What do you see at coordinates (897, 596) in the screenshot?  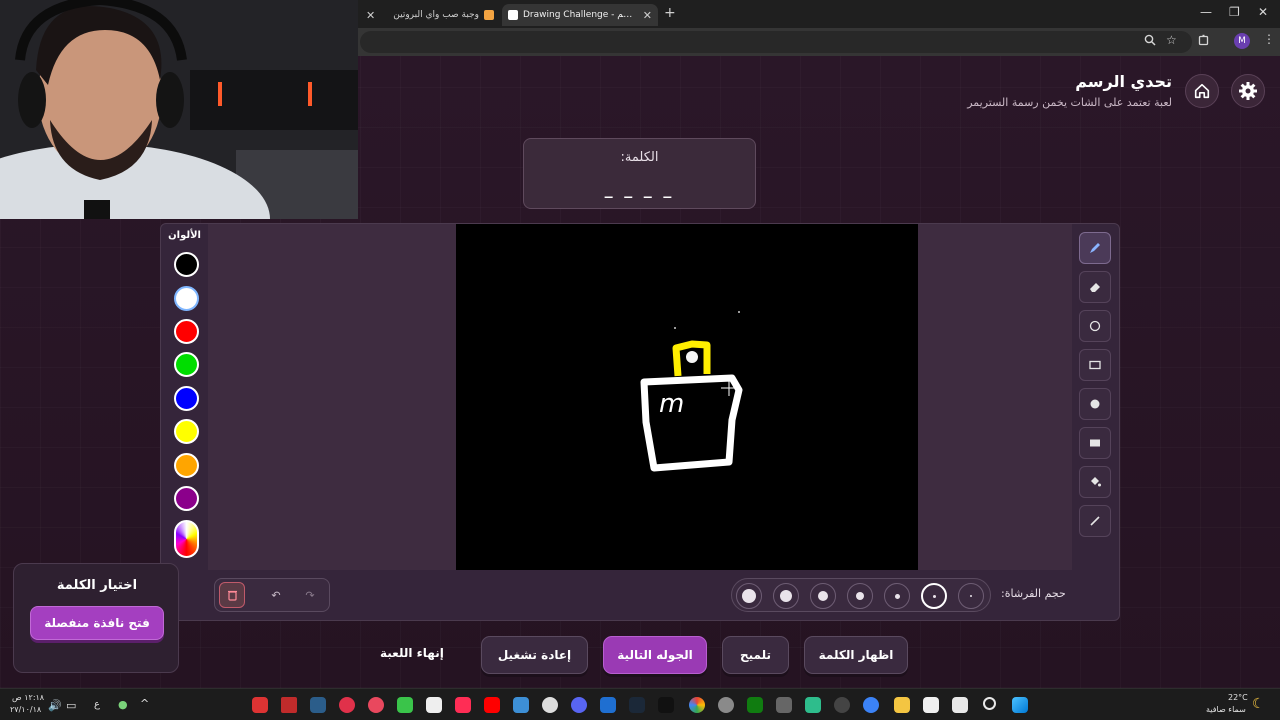 I see `brush-size-xs` at bounding box center [897, 596].